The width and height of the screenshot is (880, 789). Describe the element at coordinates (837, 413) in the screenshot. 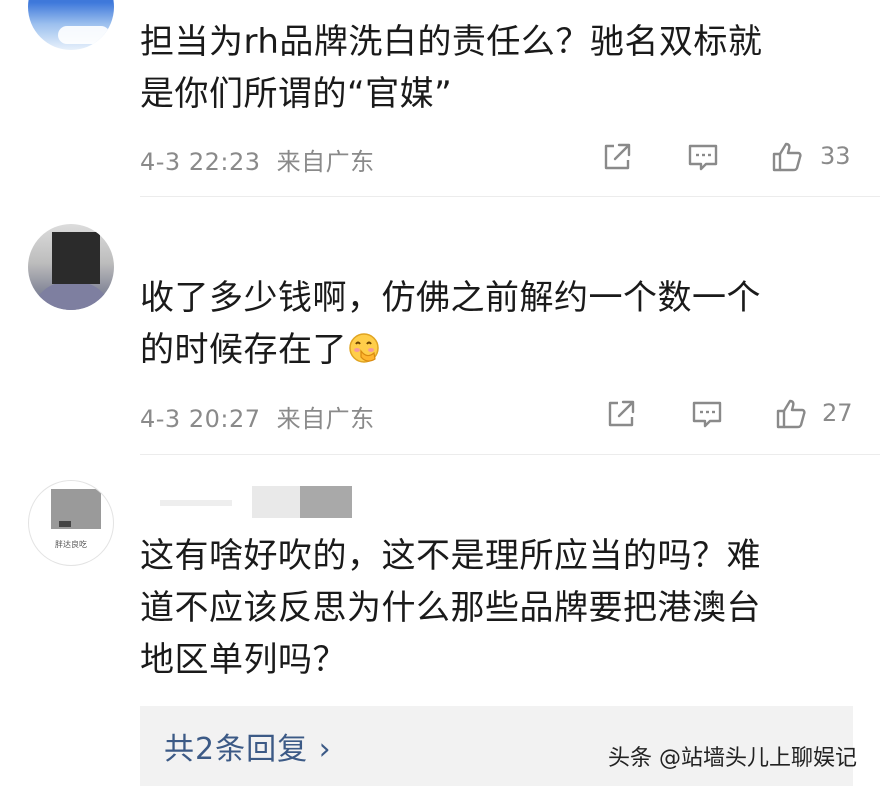

I see `like-count: 27` at that location.